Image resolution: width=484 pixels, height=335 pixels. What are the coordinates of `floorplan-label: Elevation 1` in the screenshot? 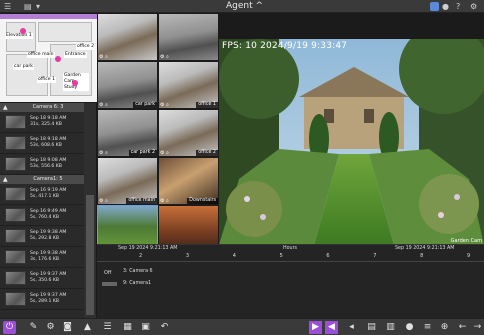 It's located at (19, 36).